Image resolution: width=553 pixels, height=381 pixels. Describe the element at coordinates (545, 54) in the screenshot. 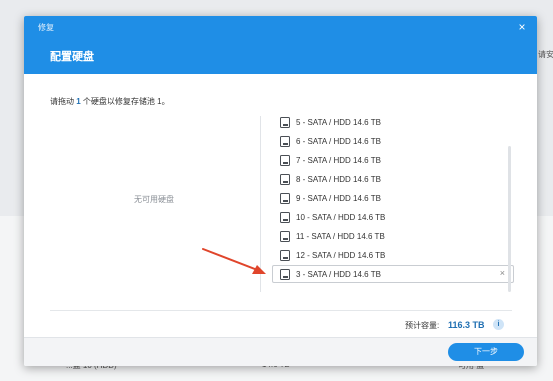

I see `background-side-text: 请安` at that location.